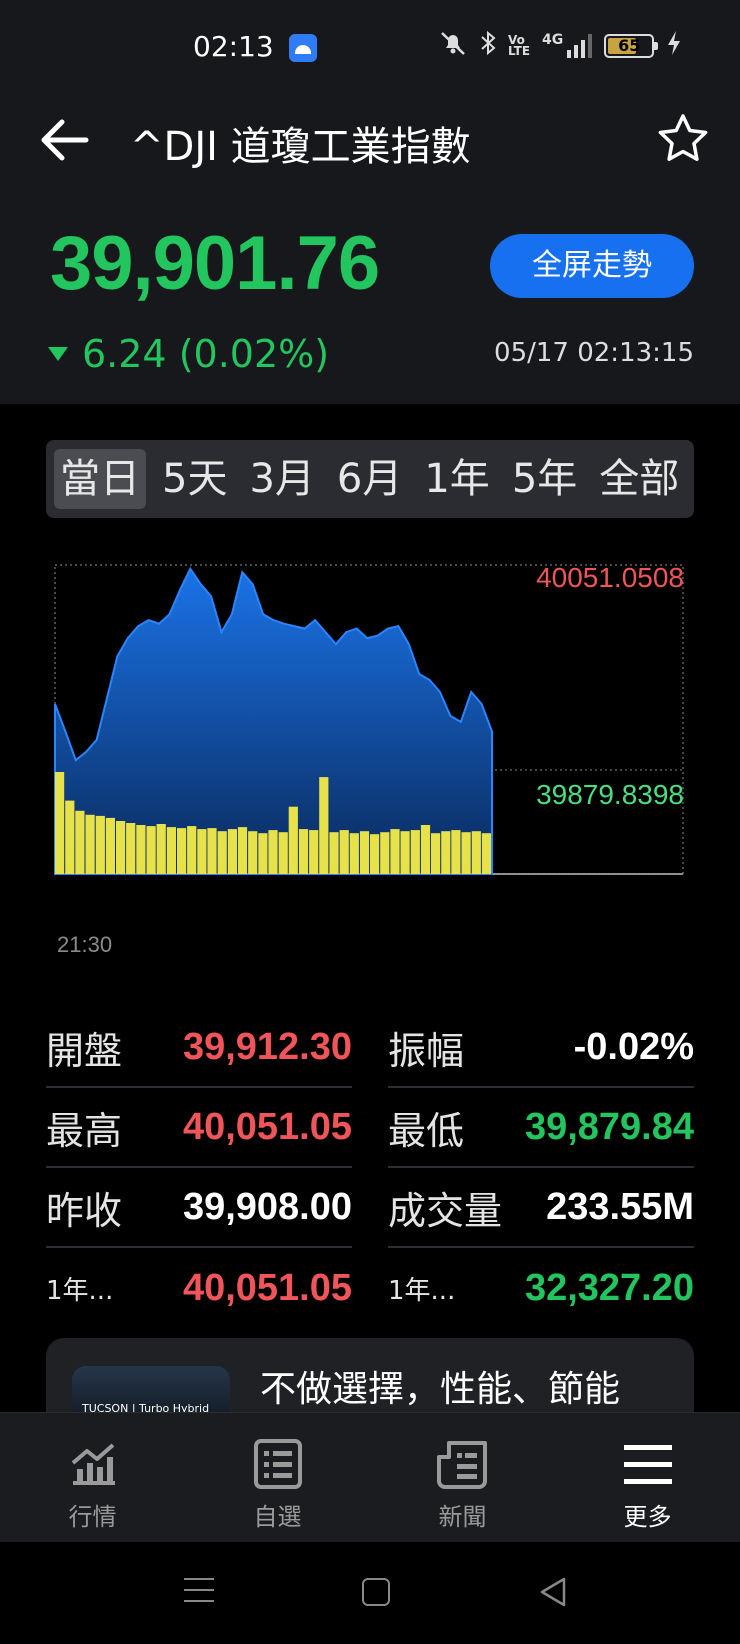 This screenshot has width=740, height=1644. I want to click on fullscreen-chart-button: 全屏走勢, so click(592, 266).